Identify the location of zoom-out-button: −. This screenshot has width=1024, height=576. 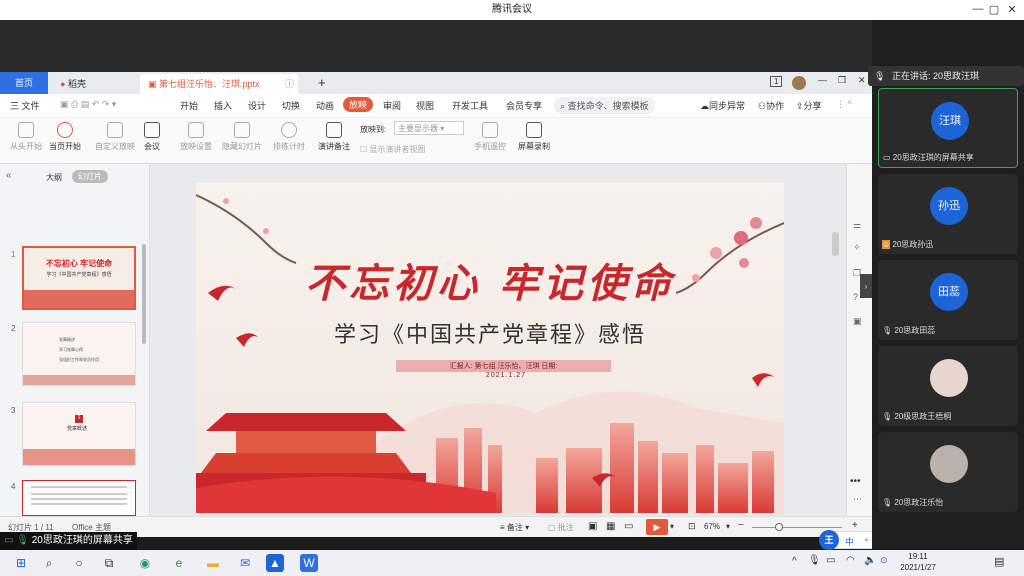
(741, 525).